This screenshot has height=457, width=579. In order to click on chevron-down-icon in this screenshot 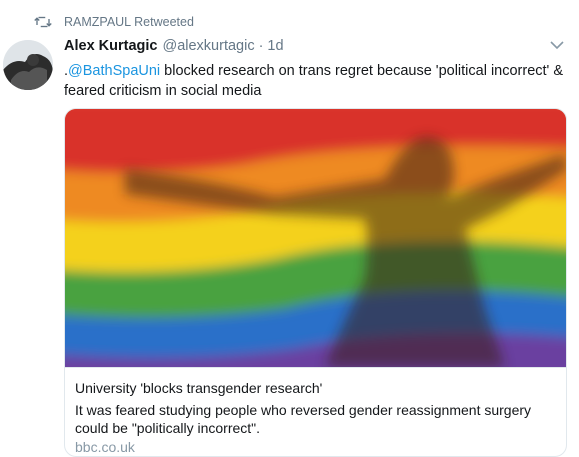, I will do `click(557, 45)`.